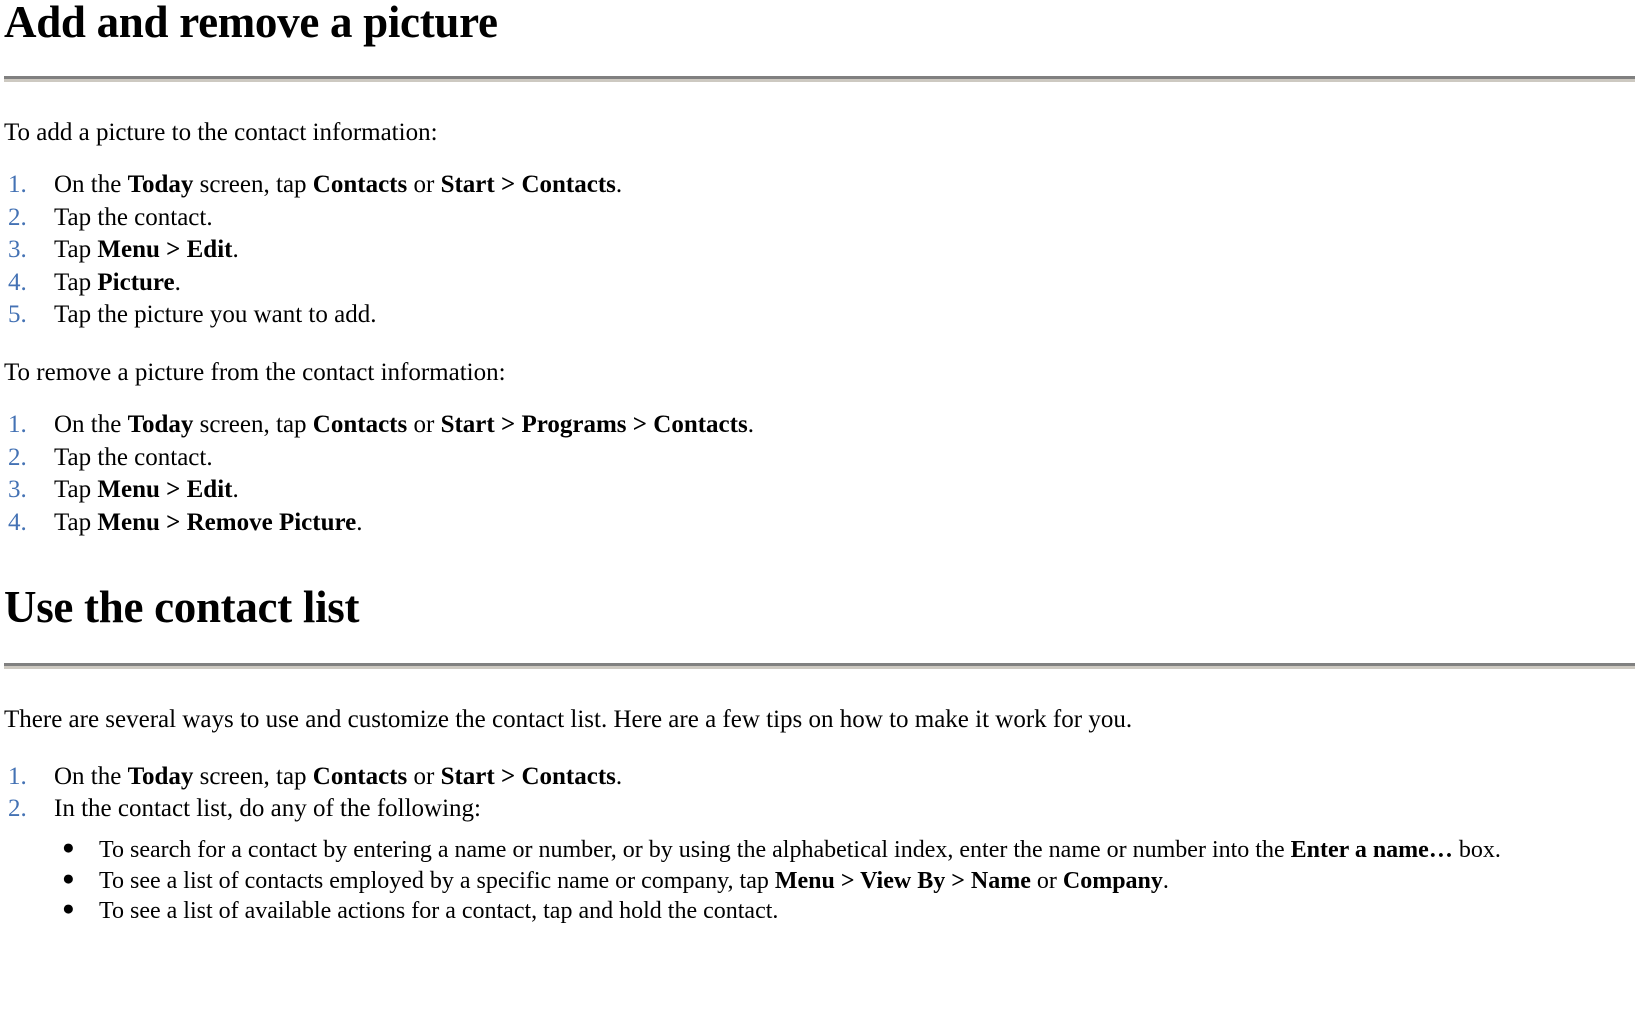 The width and height of the screenshot is (1639, 1032). Describe the element at coordinates (528, 185) in the screenshot. I see `emphasis-text: Start > Contacts` at that location.